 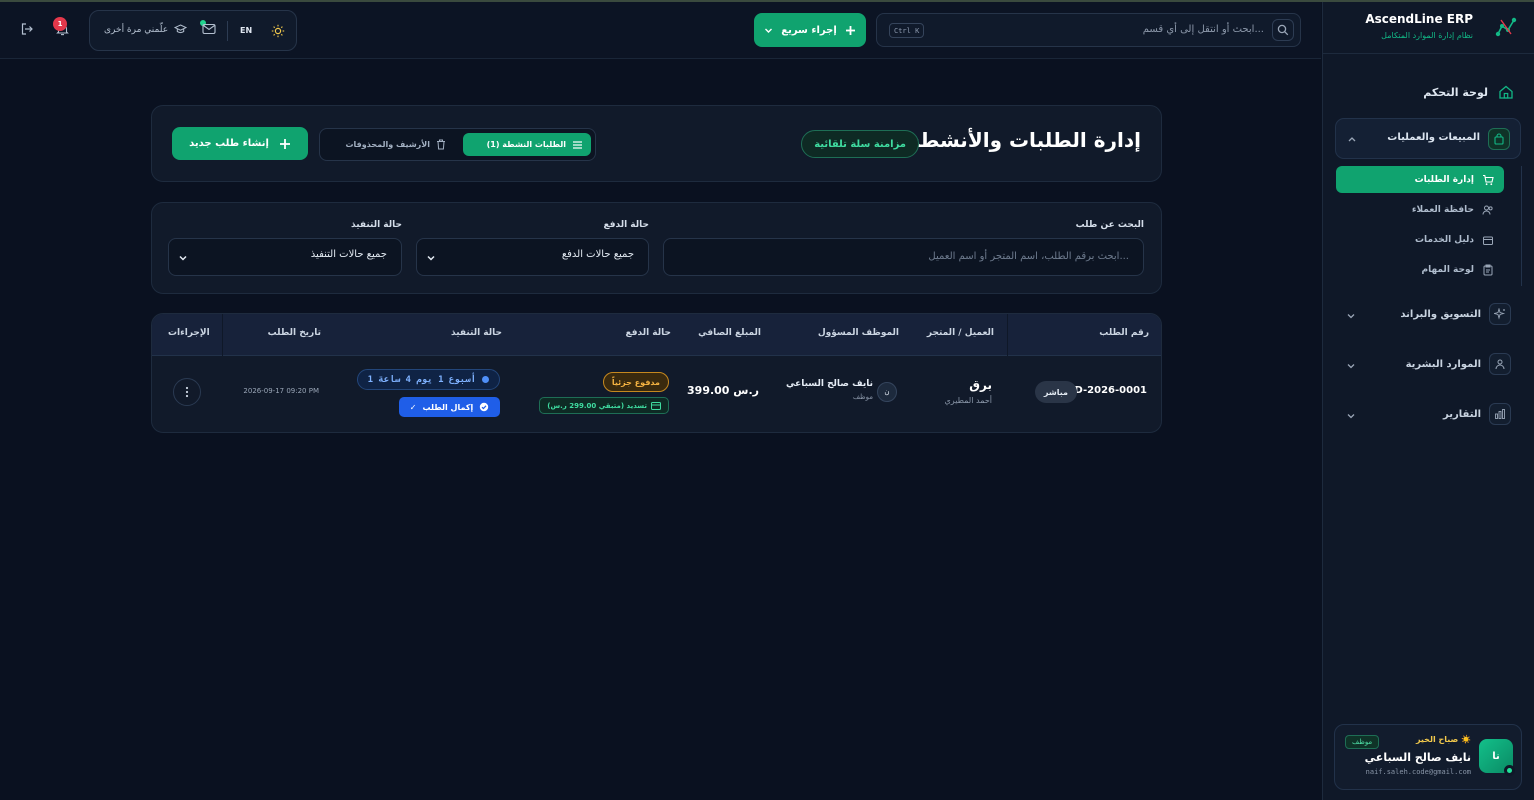 I want to click on column-header: المبلغ الصافي, so click(x=729, y=333).